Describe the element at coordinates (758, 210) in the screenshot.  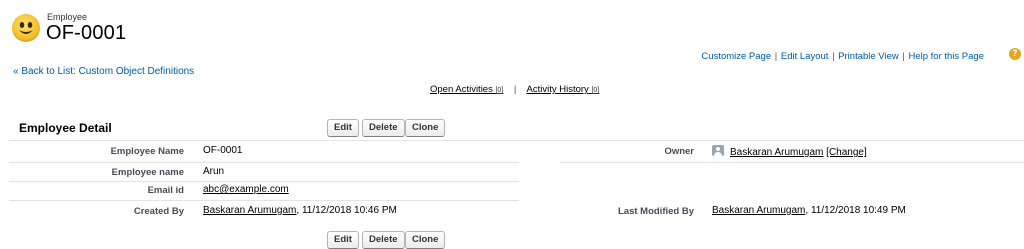
I see `last-modified-user-link: Baskaran Arumugam` at that location.